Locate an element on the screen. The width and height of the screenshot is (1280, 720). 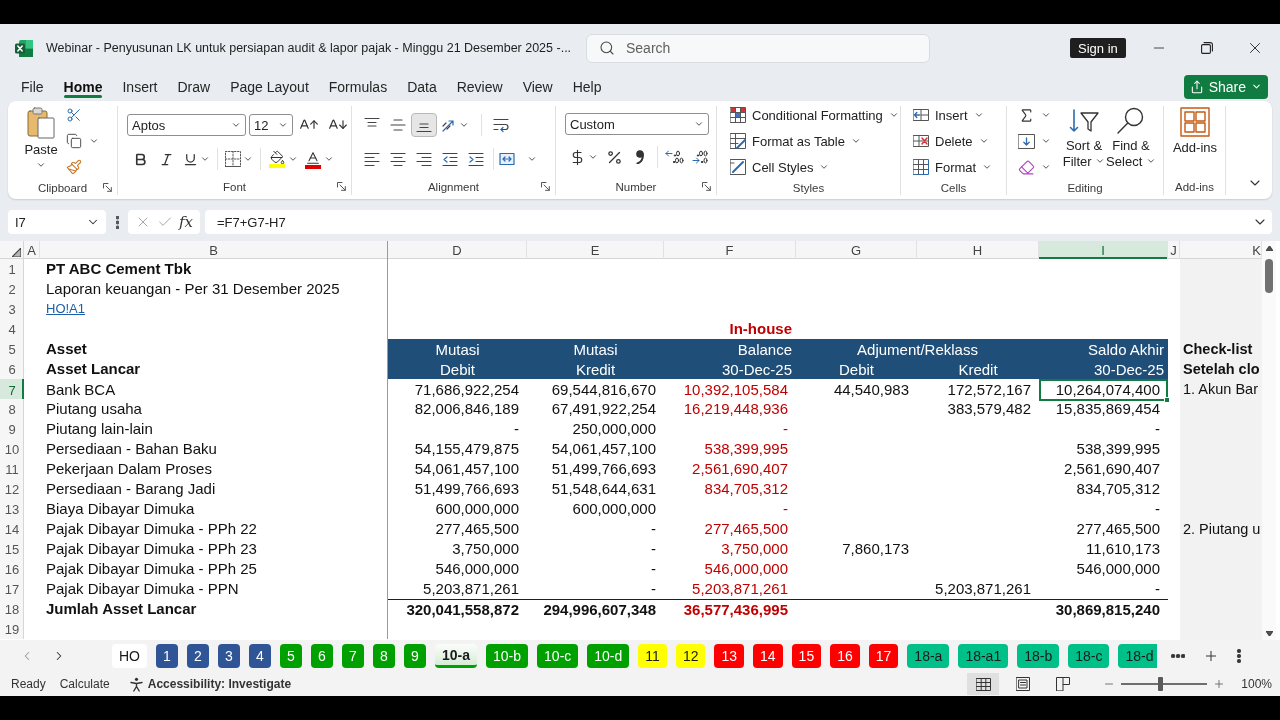
row-number: 5 is located at coordinates (12, 349).